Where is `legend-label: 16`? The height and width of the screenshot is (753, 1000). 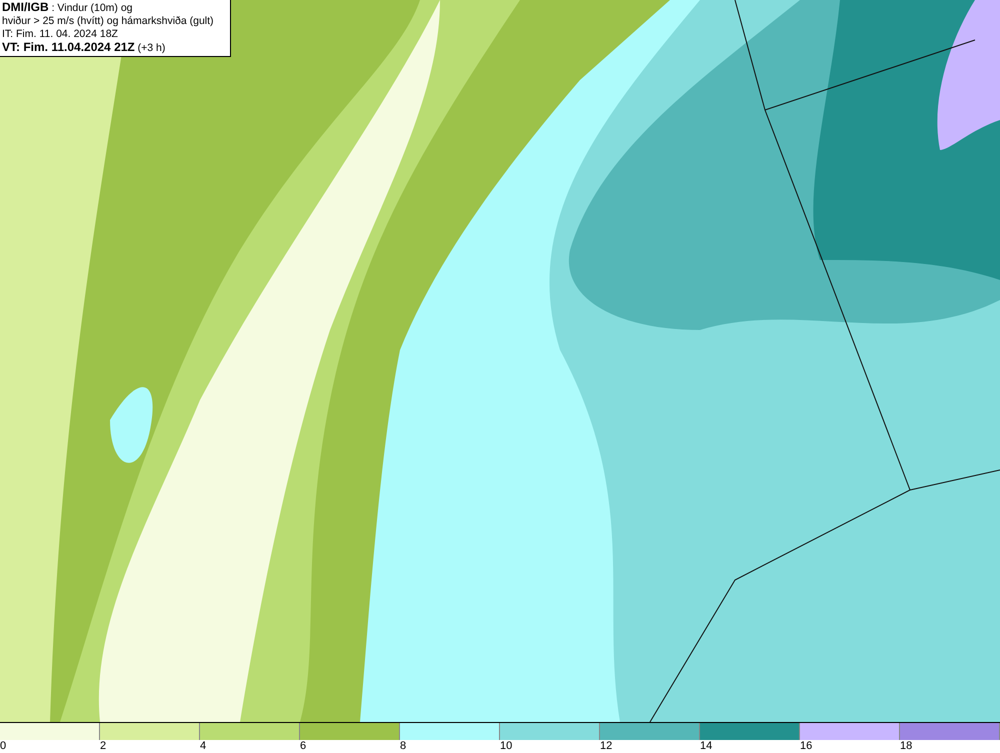 legend-label: 16 is located at coordinates (806, 746).